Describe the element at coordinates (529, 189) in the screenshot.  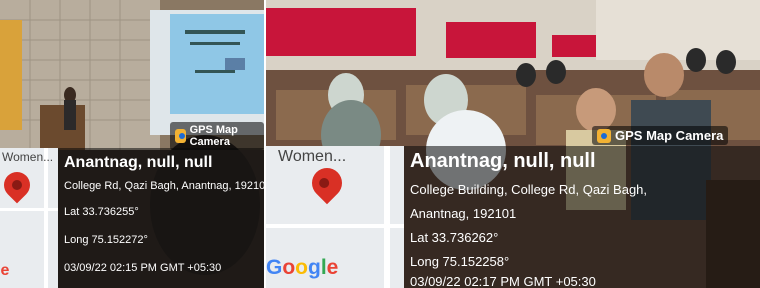
I see `address-line-1: College Building, College Rd, Qazi Bagh,` at that location.